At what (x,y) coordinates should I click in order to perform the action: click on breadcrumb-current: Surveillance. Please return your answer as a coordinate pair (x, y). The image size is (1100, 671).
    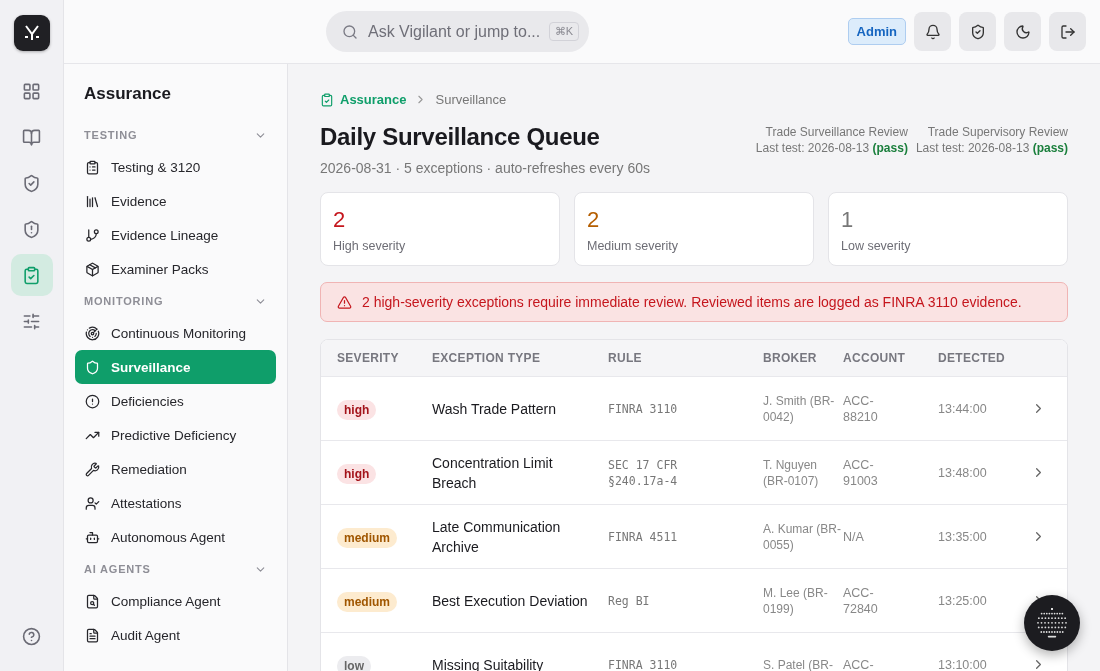
    Looking at the image, I should click on (471, 99).